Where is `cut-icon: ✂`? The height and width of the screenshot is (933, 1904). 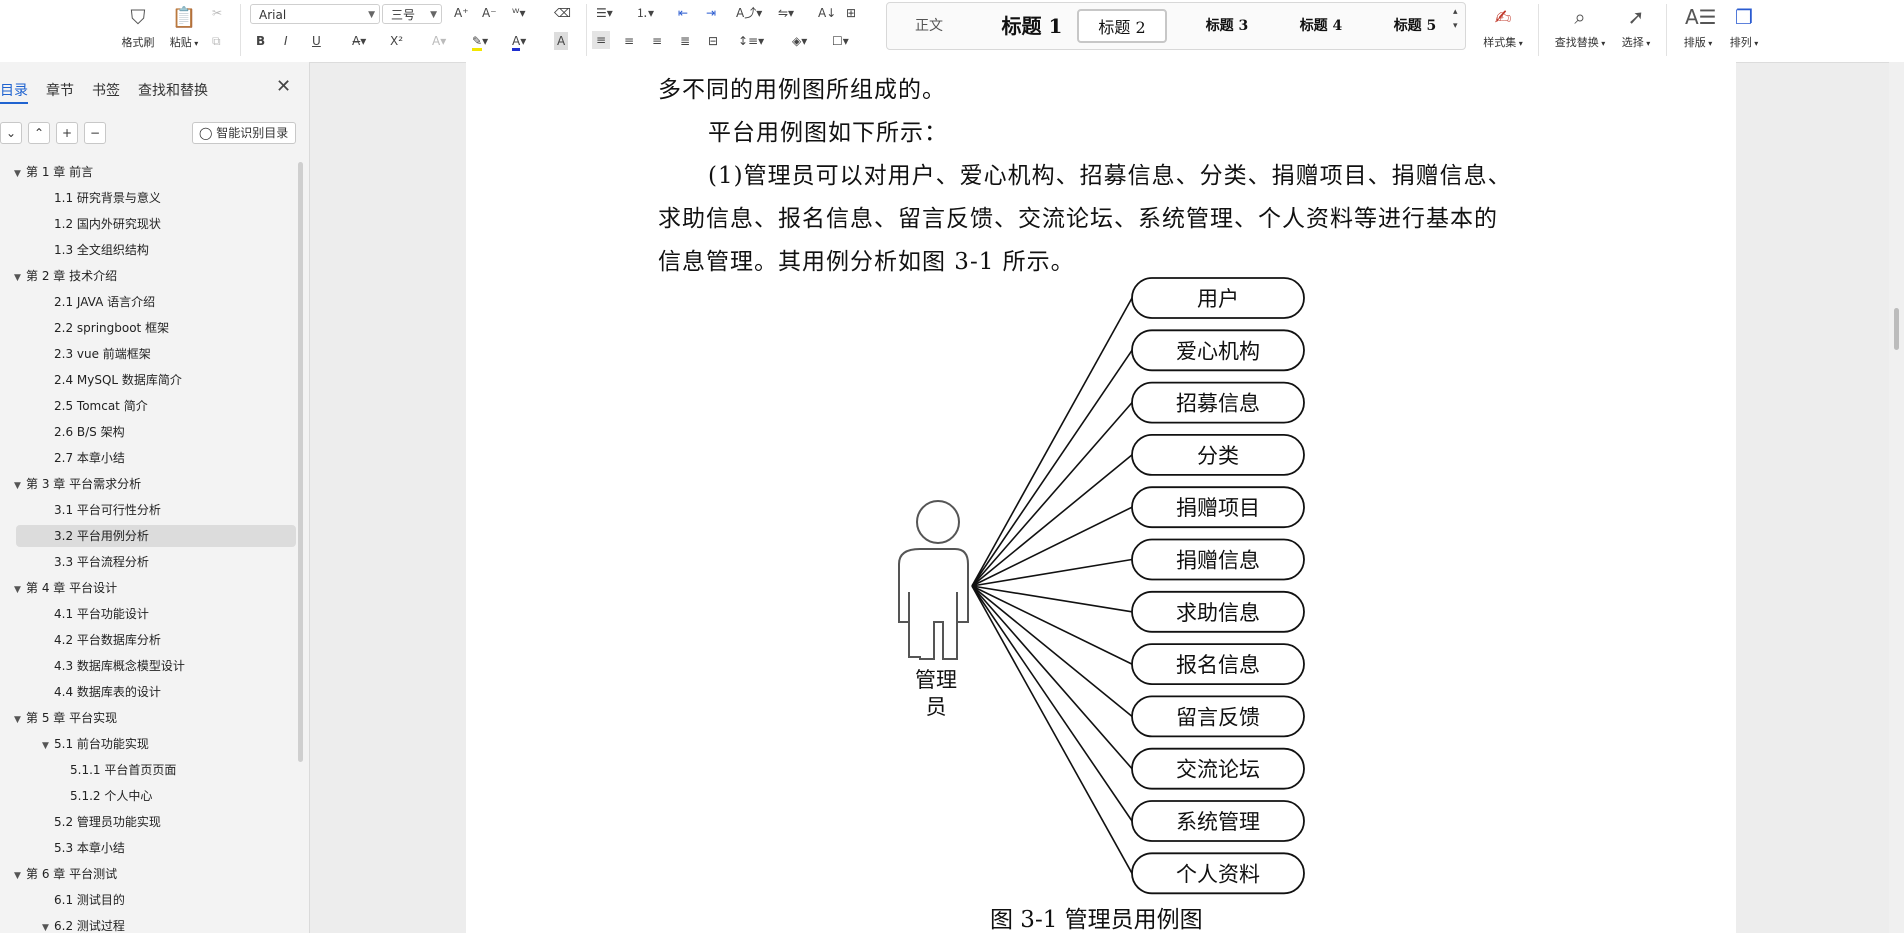 cut-icon: ✂ is located at coordinates (217, 13).